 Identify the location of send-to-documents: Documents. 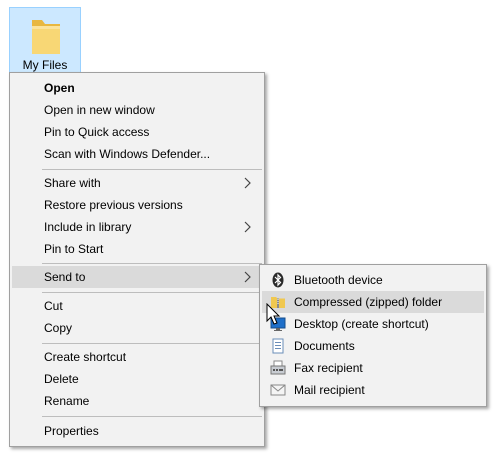
(373, 346).